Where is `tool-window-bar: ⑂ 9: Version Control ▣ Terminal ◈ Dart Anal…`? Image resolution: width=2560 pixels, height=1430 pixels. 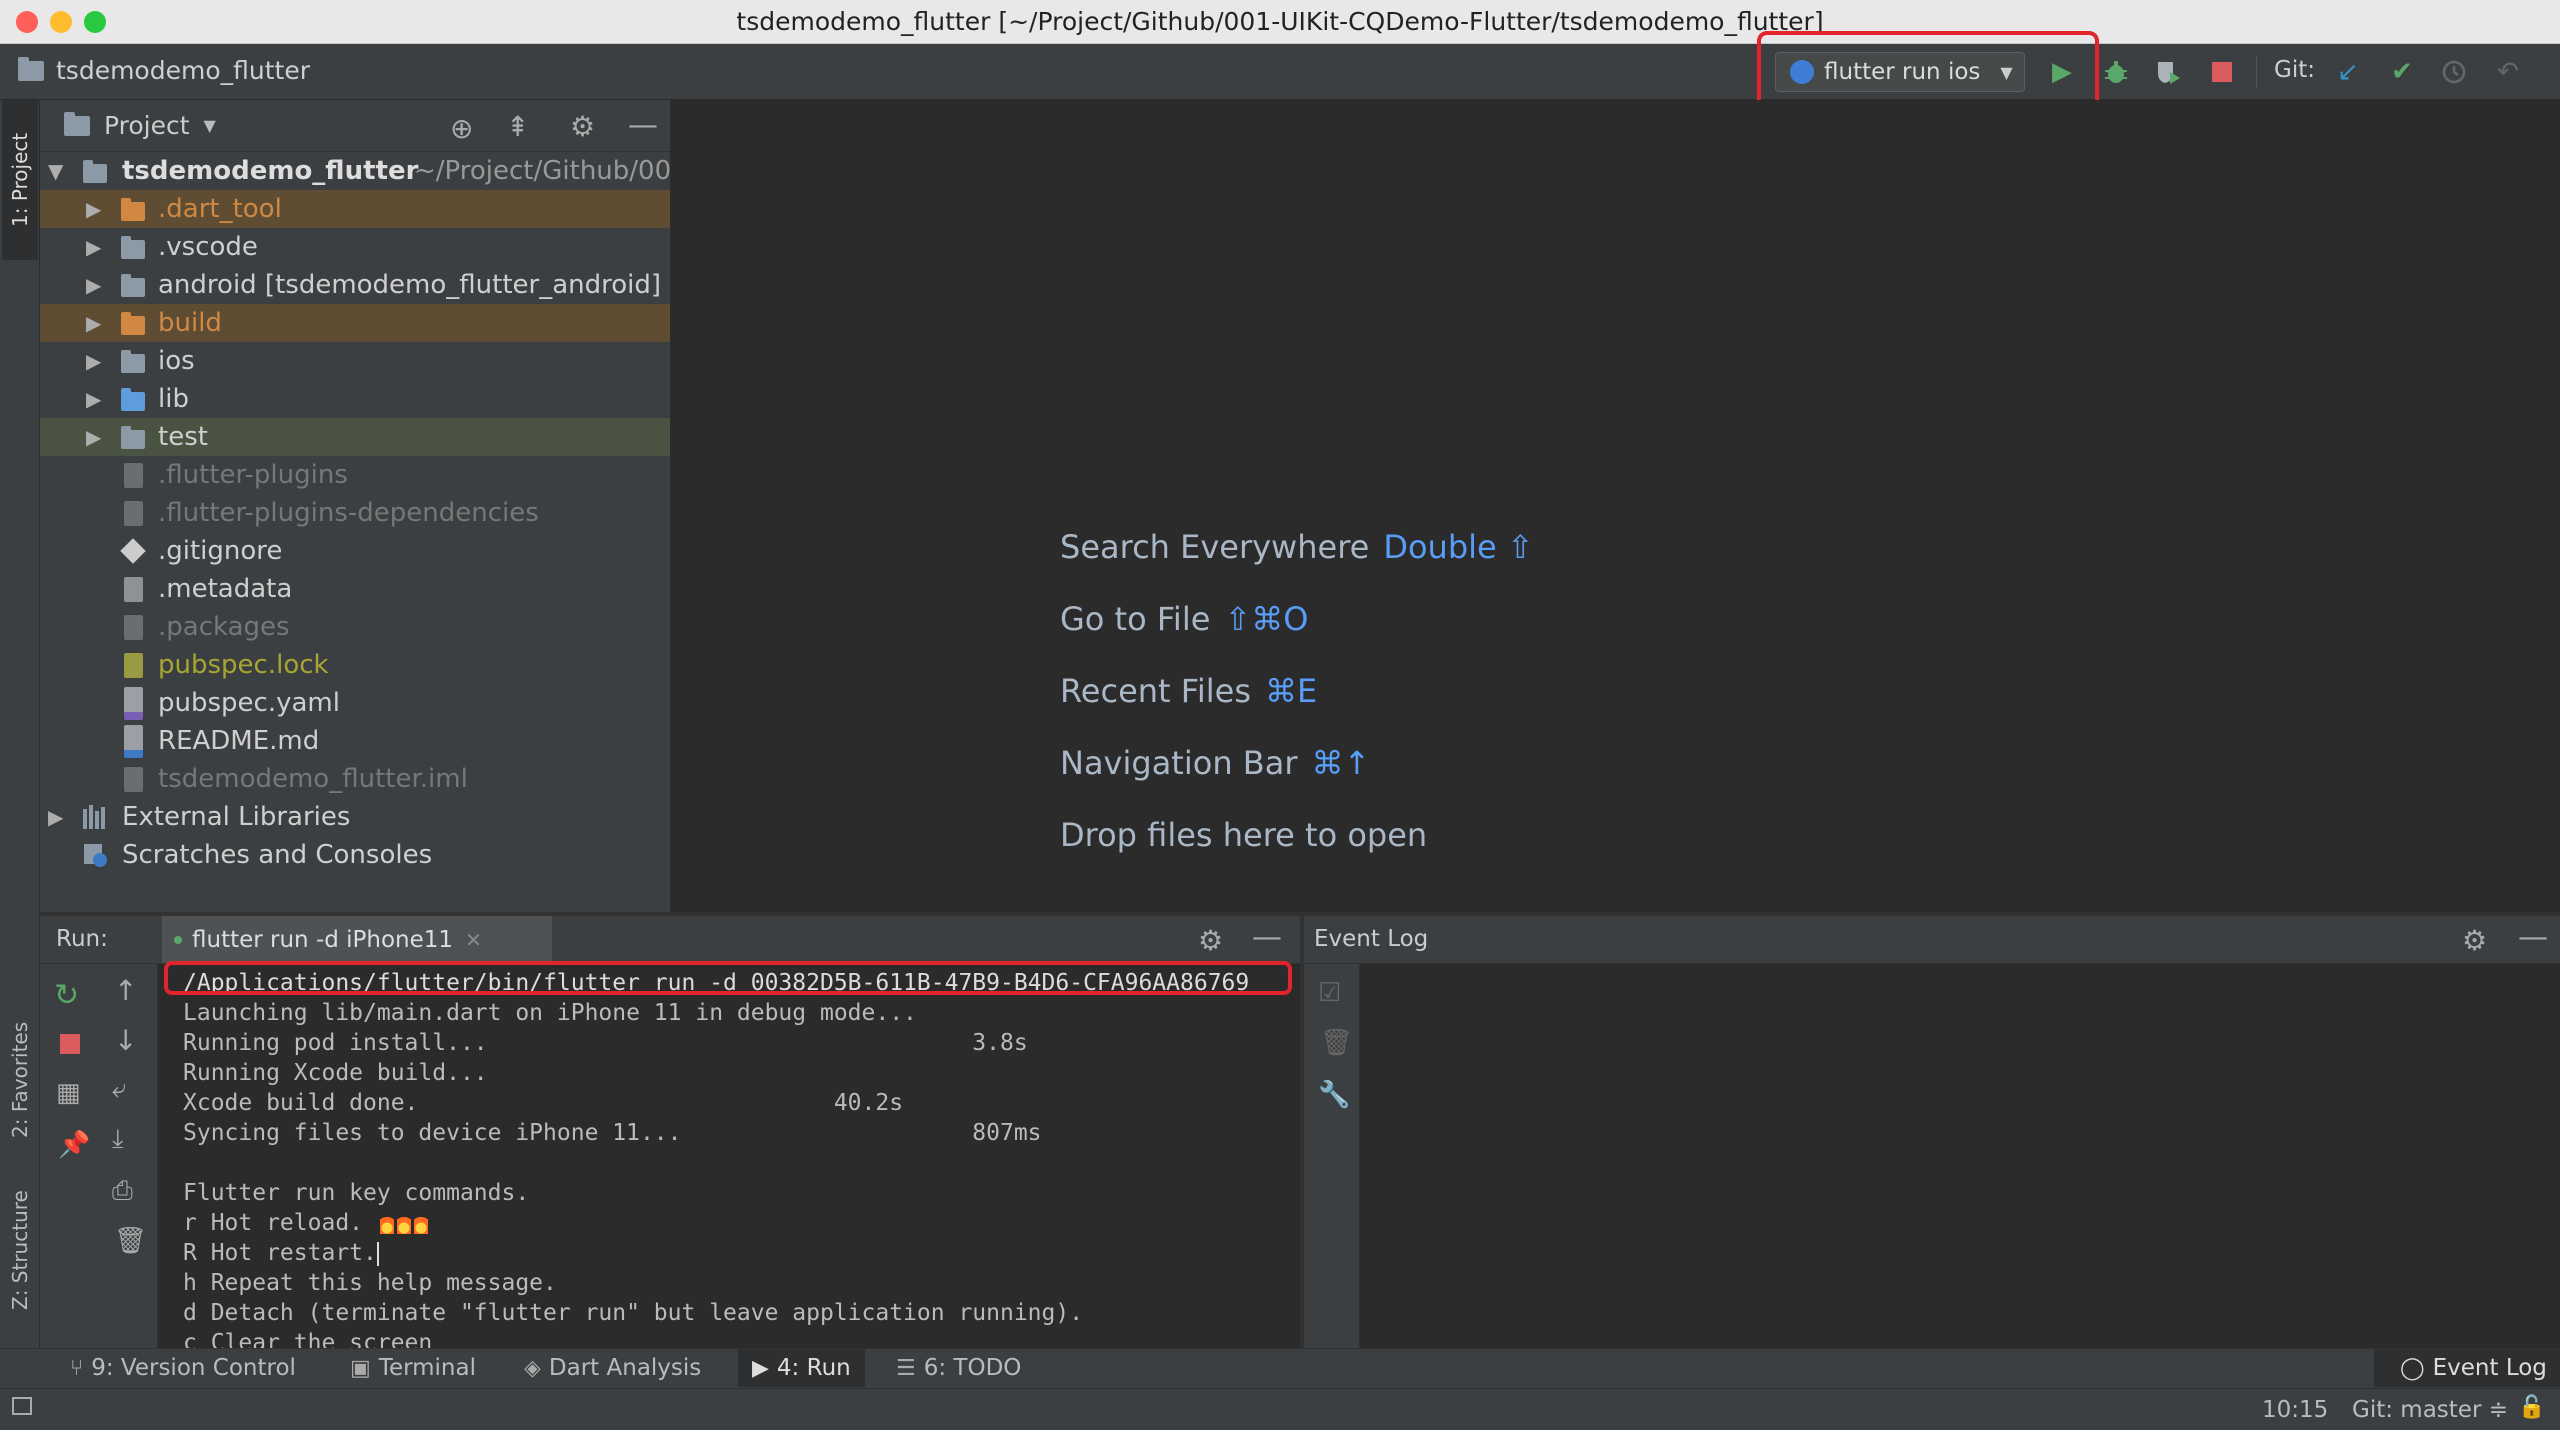
tool-window-bar: ⑂ 9: Version Control ▣ Terminal ◈ Dart Anal… is located at coordinates (1280, 1368).